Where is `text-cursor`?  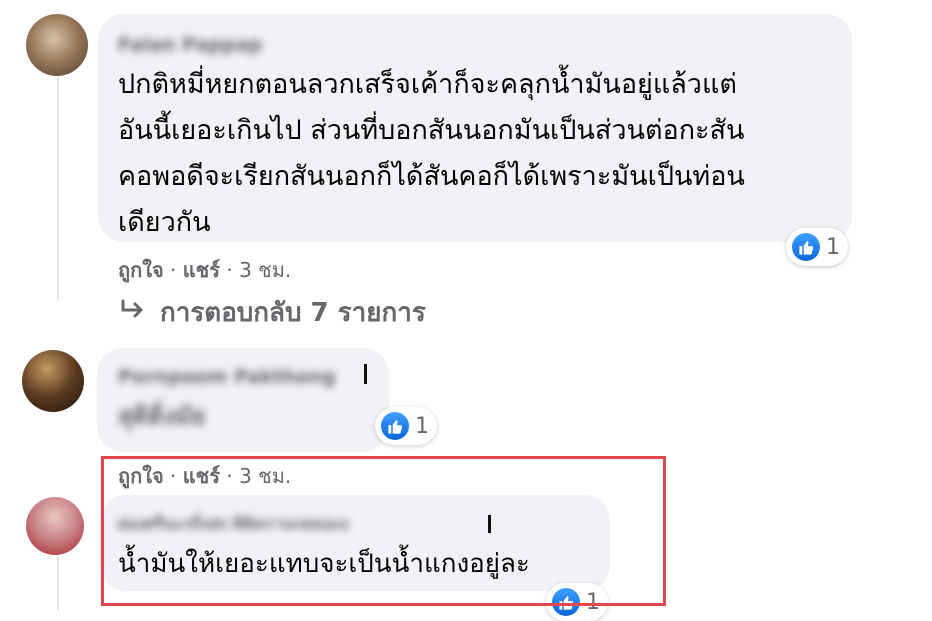 text-cursor is located at coordinates (365, 374).